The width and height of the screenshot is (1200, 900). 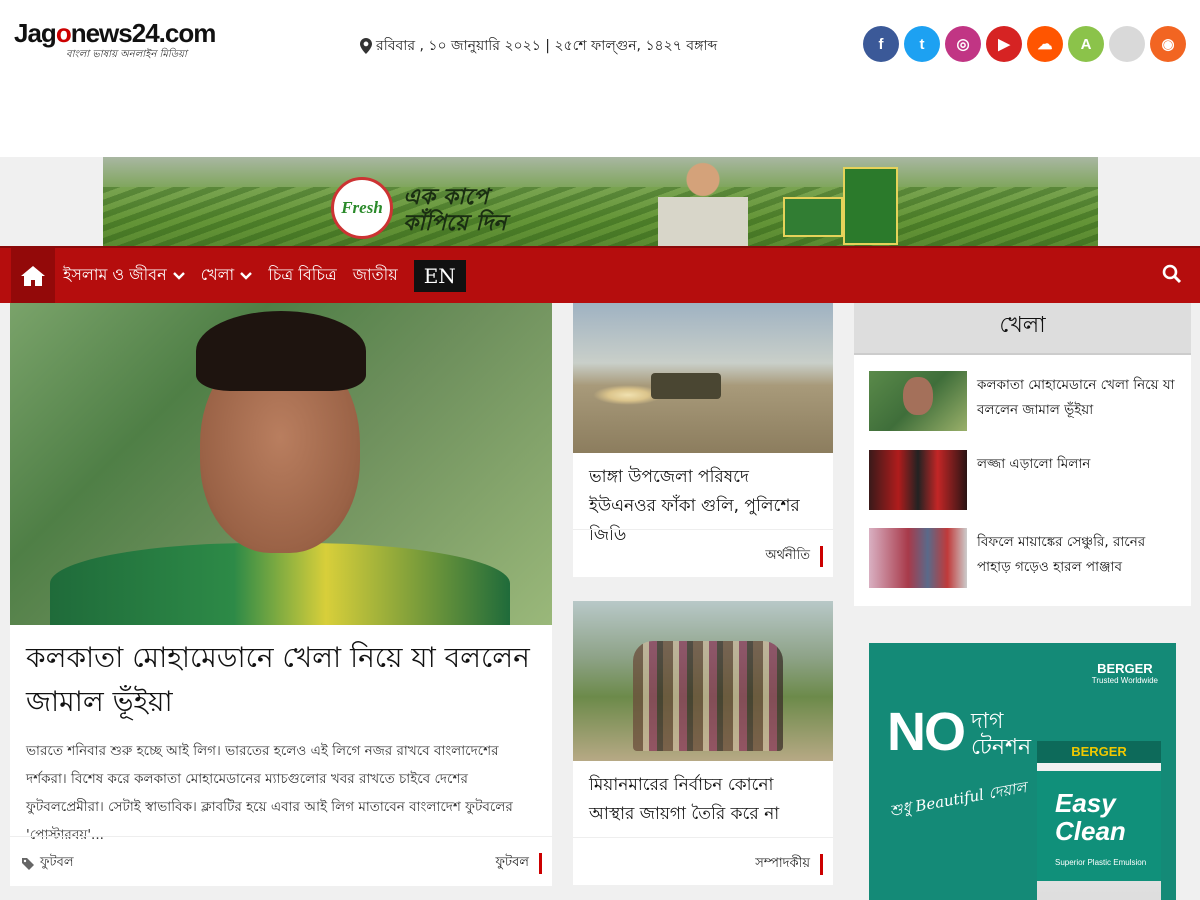 I want to click on refugees-shape, so click(x=708, y=696).